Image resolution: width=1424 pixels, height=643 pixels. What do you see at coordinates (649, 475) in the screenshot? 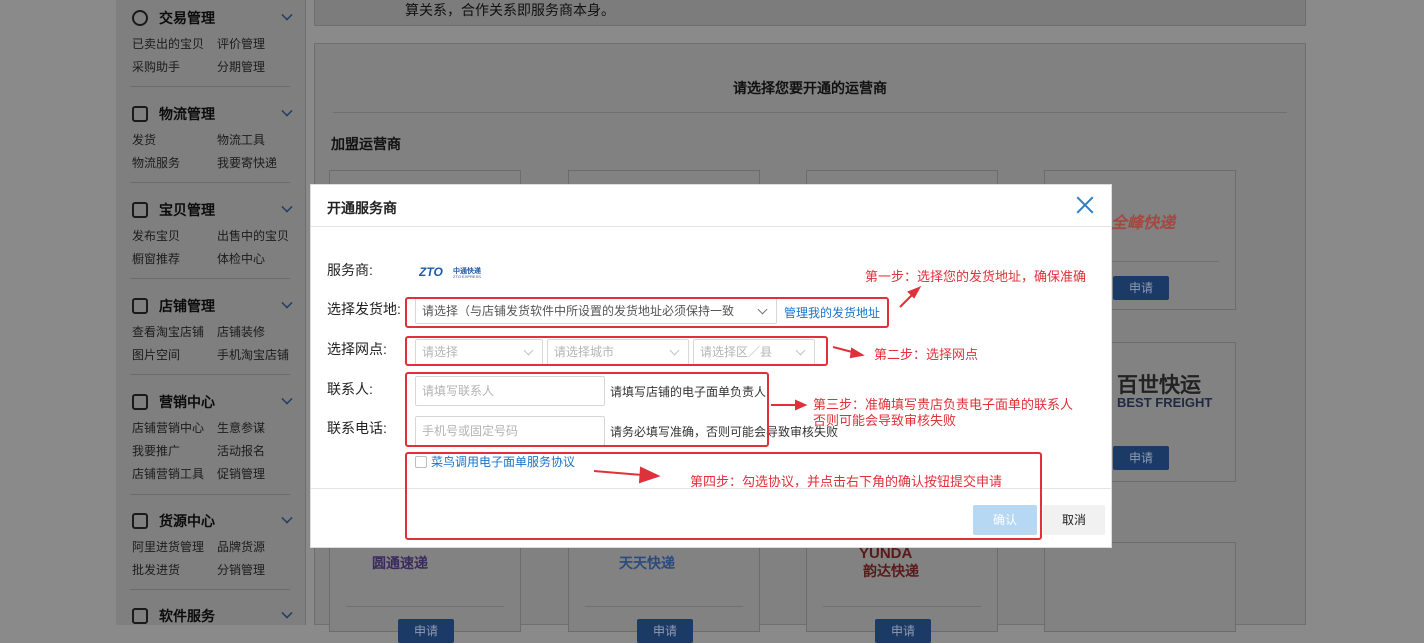
I see `arrowhead-step4` at bounding box center [649, 475].